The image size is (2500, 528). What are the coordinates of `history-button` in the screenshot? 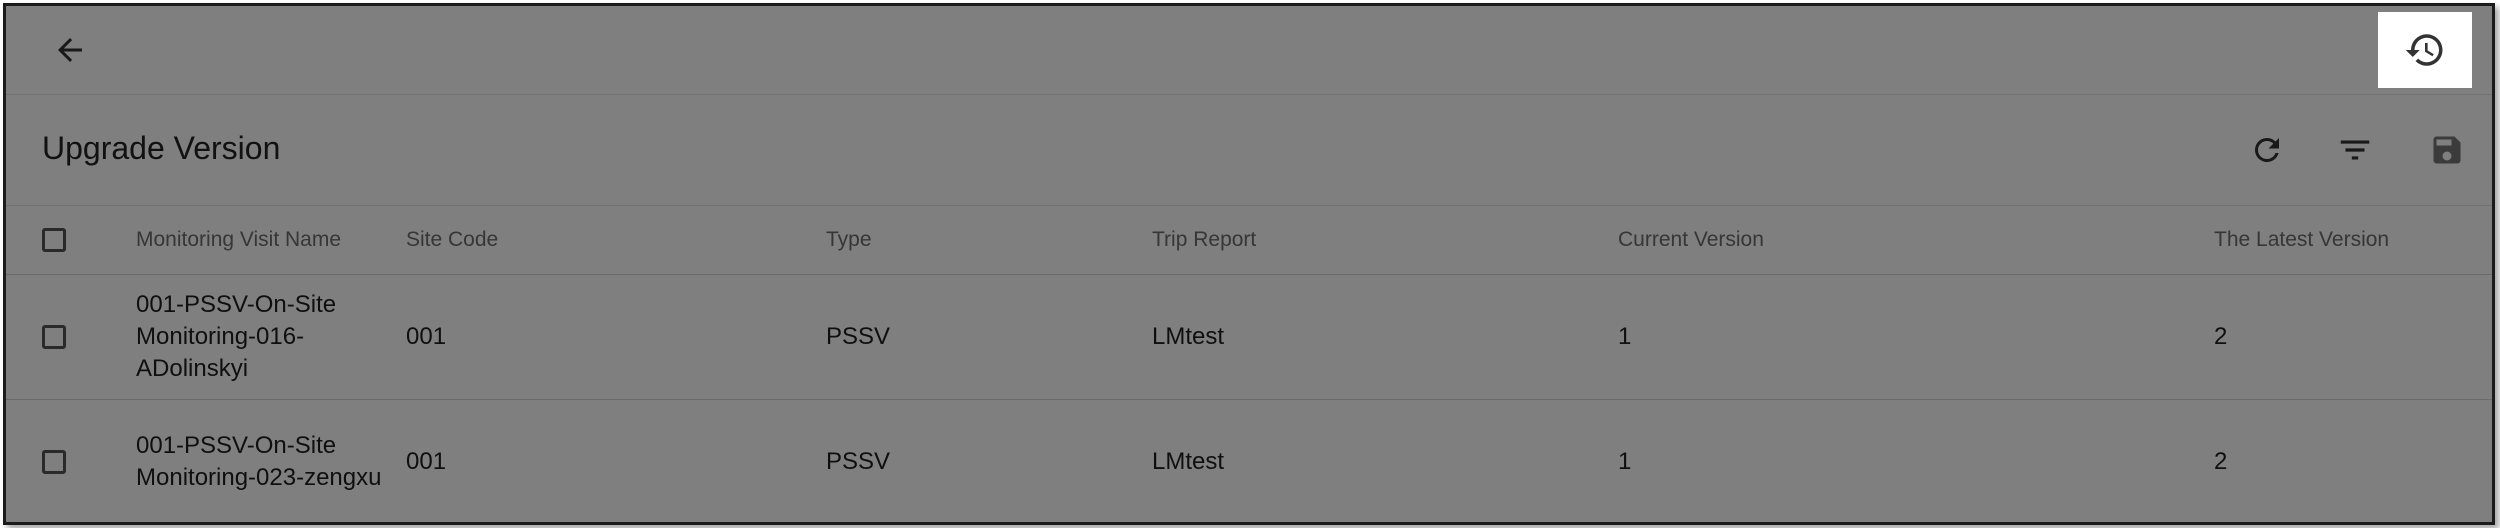 It's located at (2425, 50).